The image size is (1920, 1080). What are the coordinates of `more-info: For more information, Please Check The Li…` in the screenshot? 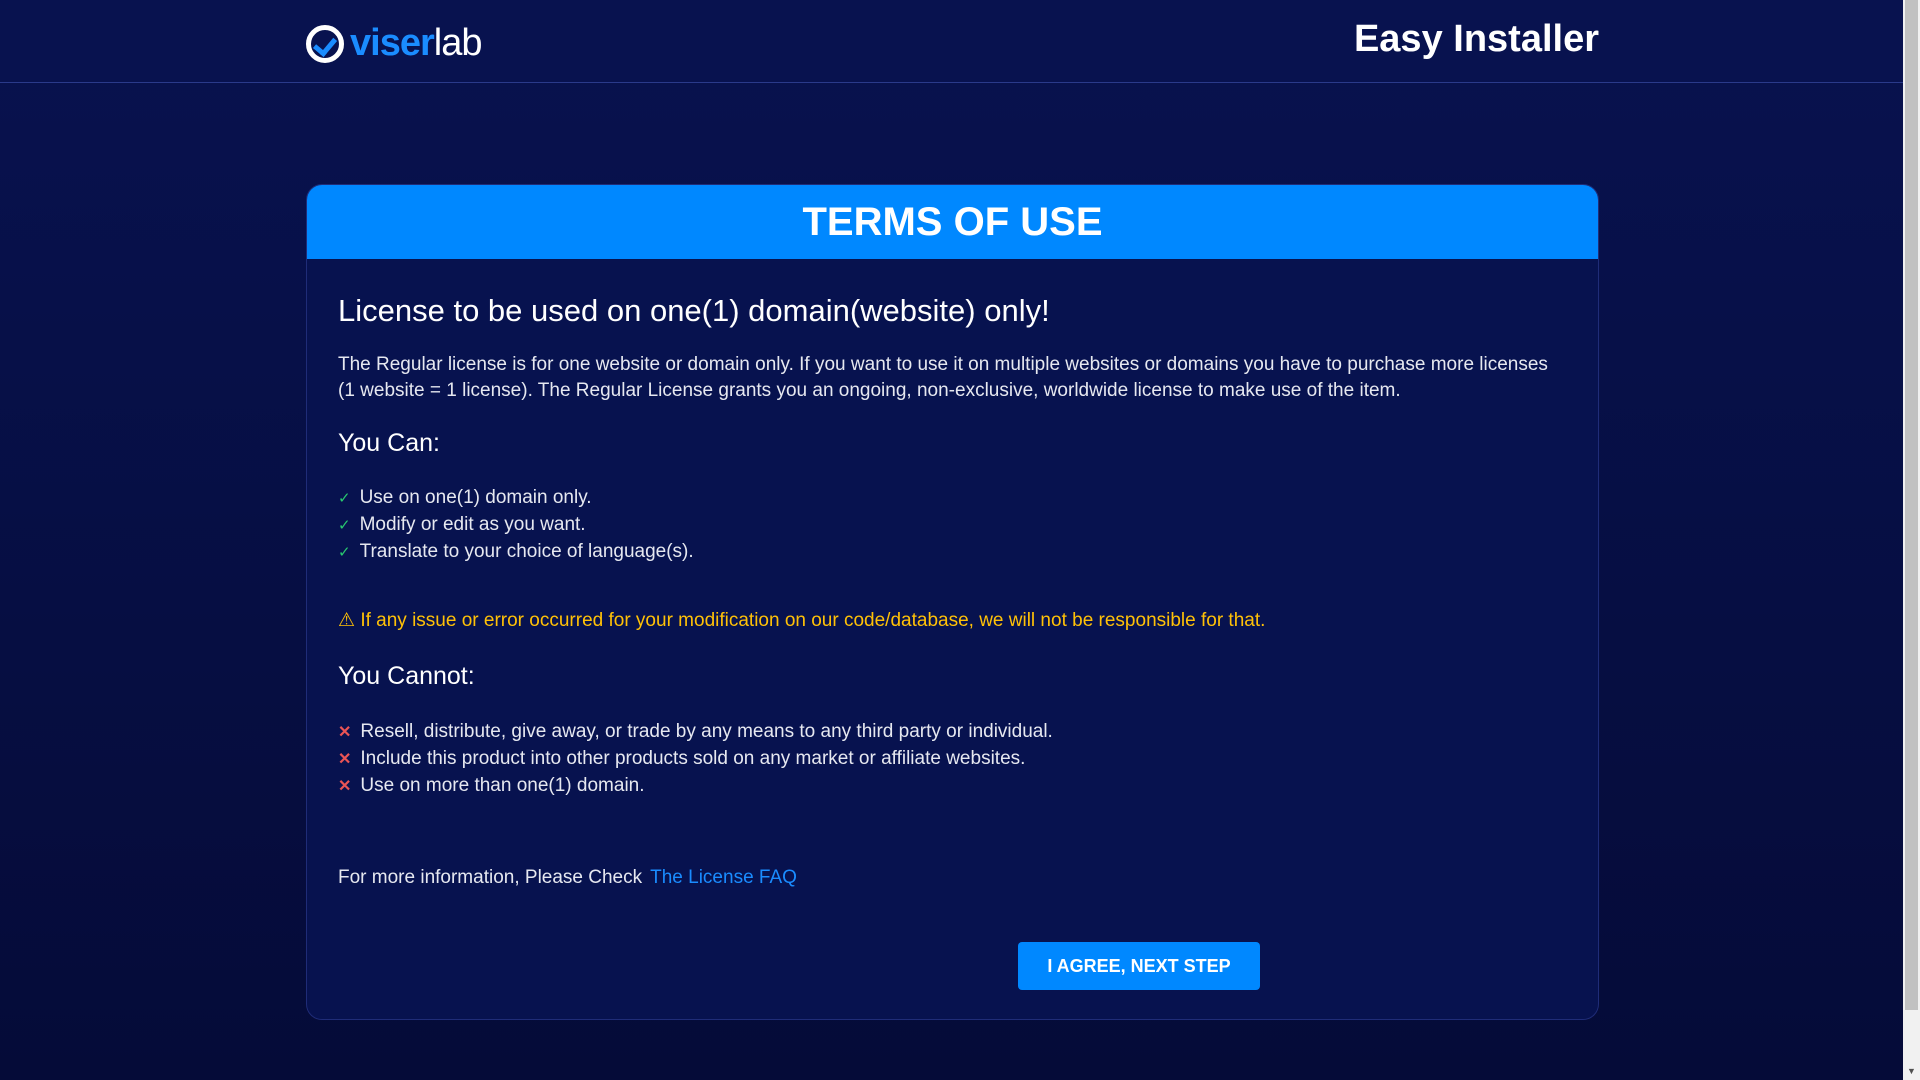 It's located at (567, 878).